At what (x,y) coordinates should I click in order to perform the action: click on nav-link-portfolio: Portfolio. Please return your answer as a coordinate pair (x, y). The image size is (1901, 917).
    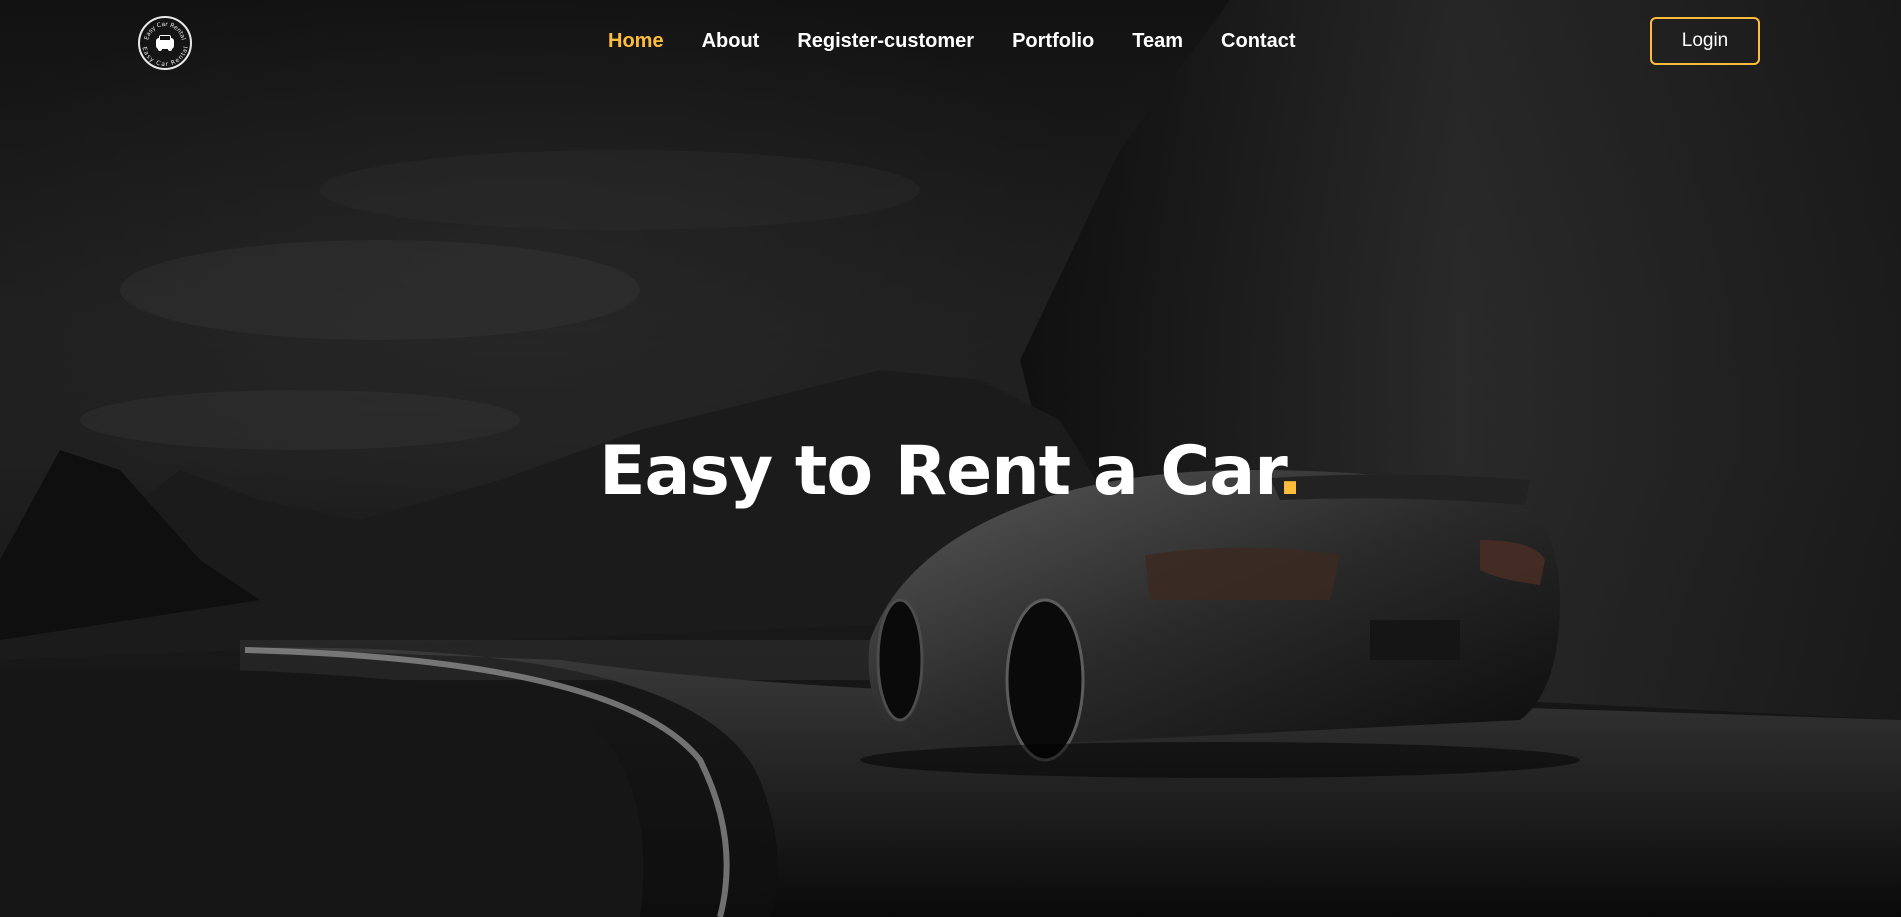
    Looking at the image, I should click on (1053, 41).